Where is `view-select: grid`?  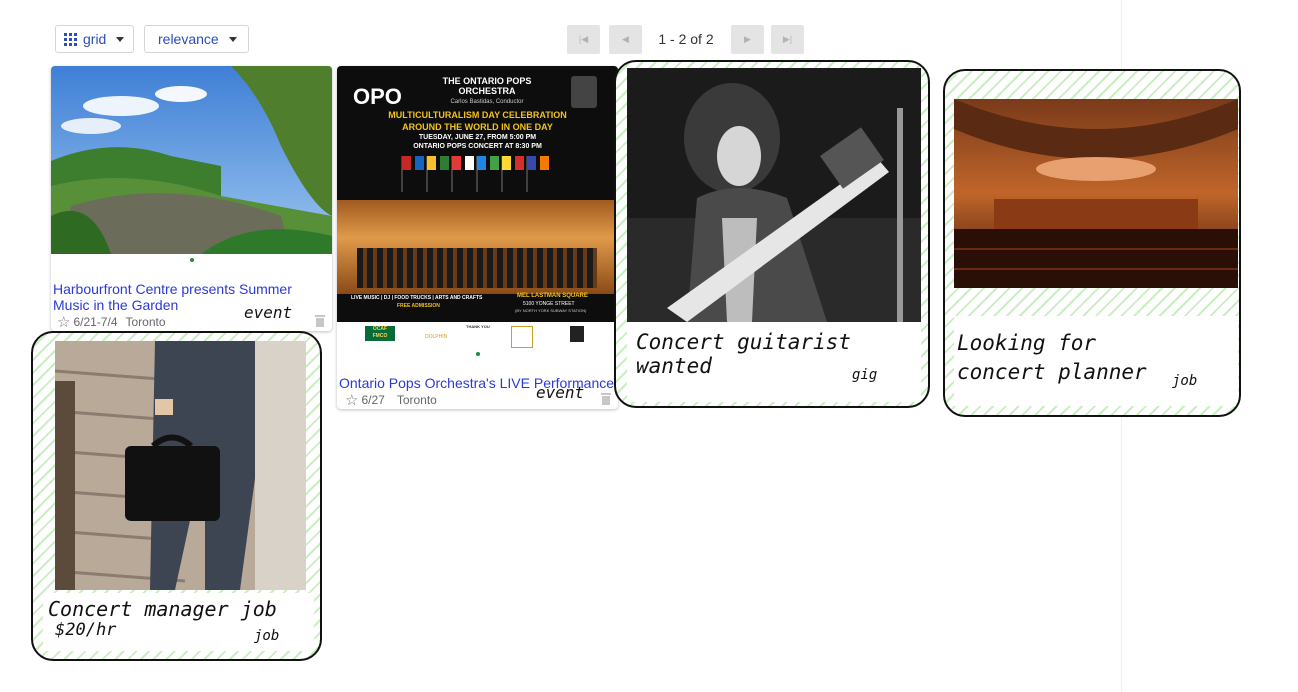 view-select: grid is located at coordinates (94, 39).